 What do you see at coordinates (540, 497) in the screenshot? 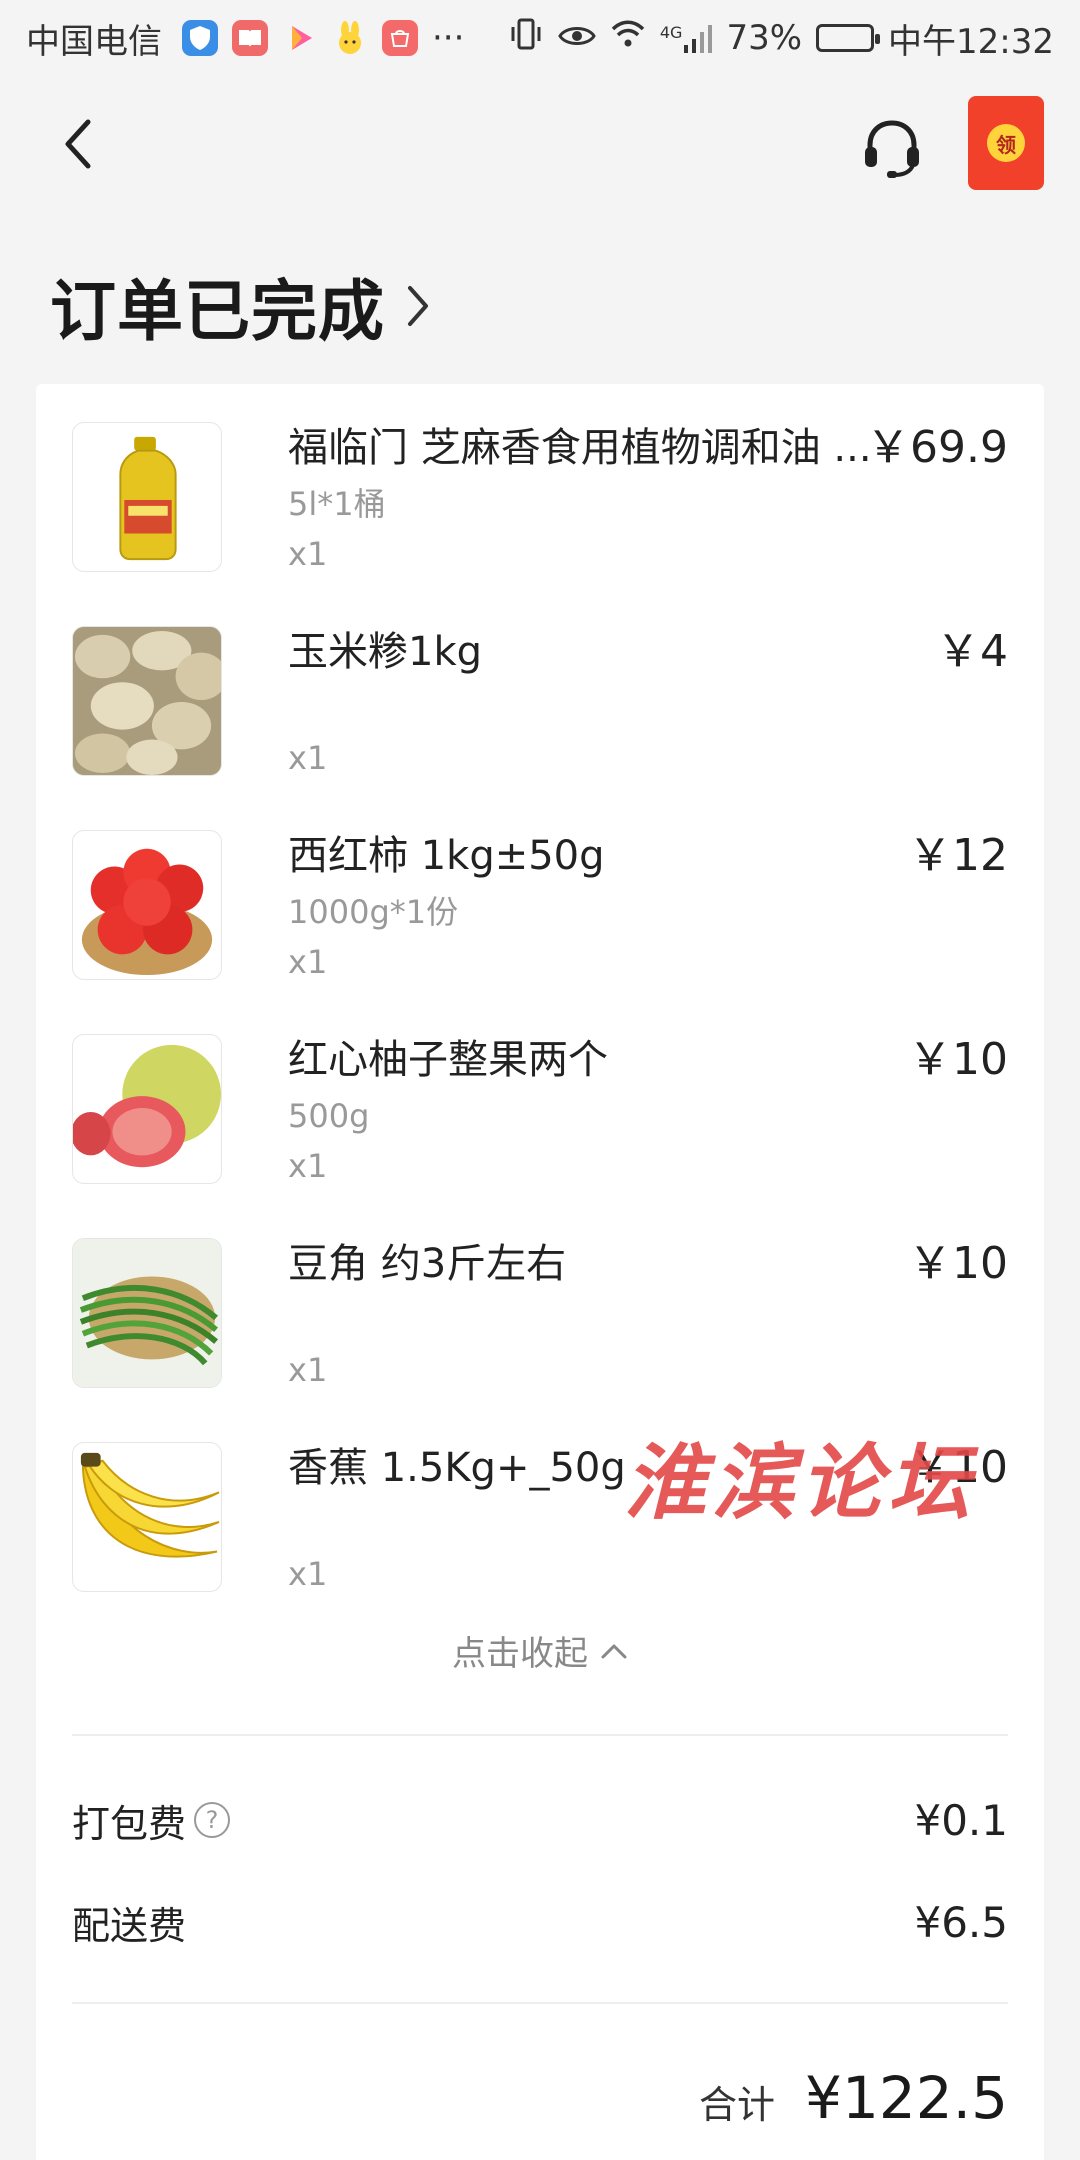
I see `order-item: 福临门 芝麻香食用植物调和油 ... 5l*1桶 x1 ￥69.9` at bounding box center [540, 497].